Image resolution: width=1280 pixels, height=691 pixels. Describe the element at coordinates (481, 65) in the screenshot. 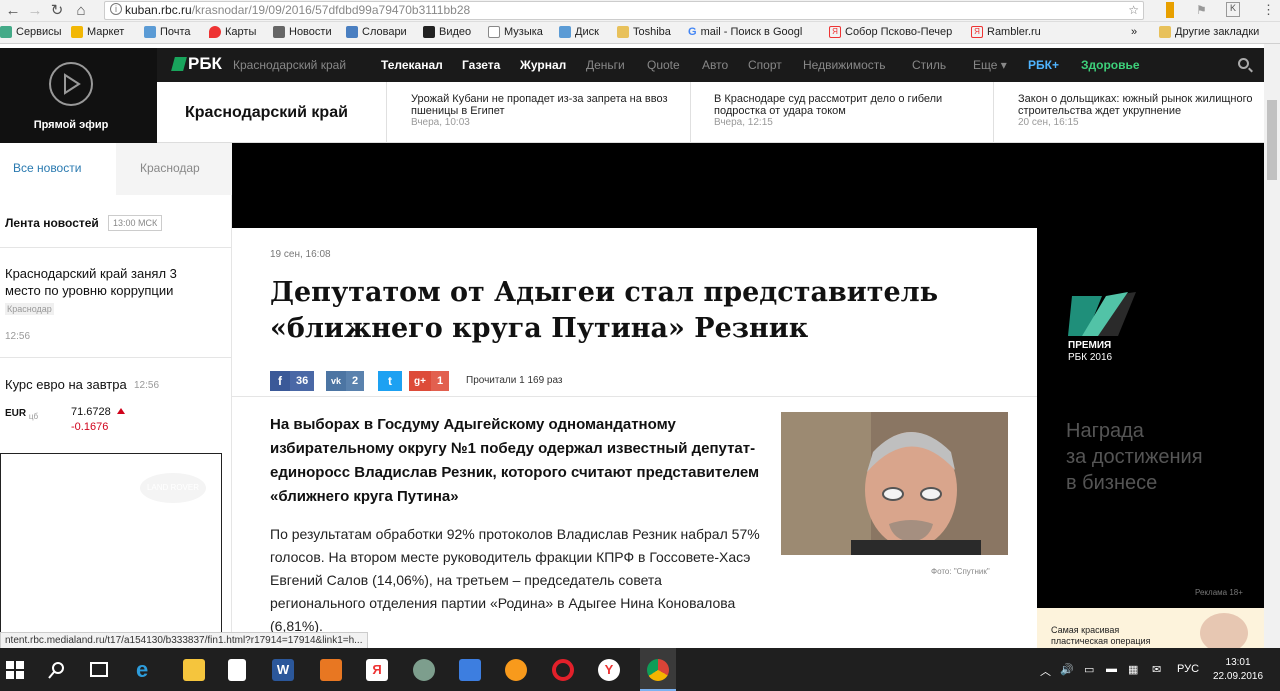

I see `nav-newspaper: Газета` at that location.